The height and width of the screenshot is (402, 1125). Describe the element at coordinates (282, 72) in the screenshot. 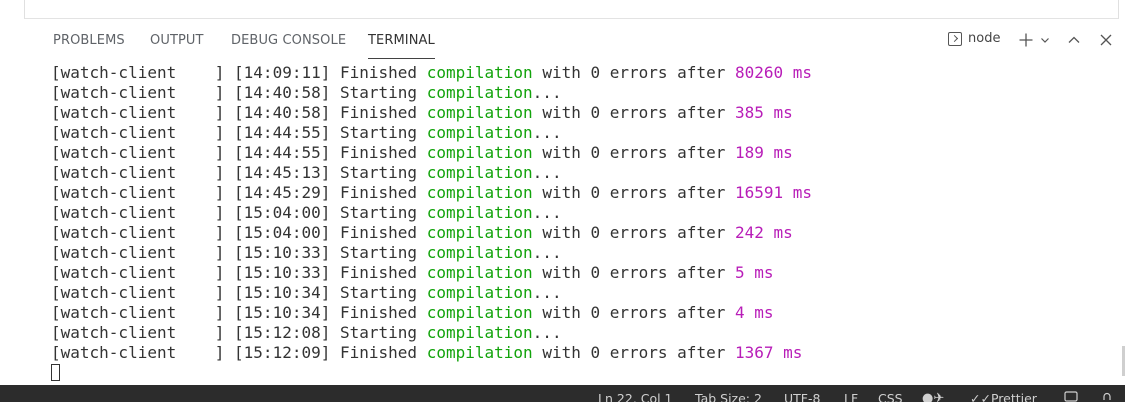

I see `line-timestamp: [14:09:11]` at that location.